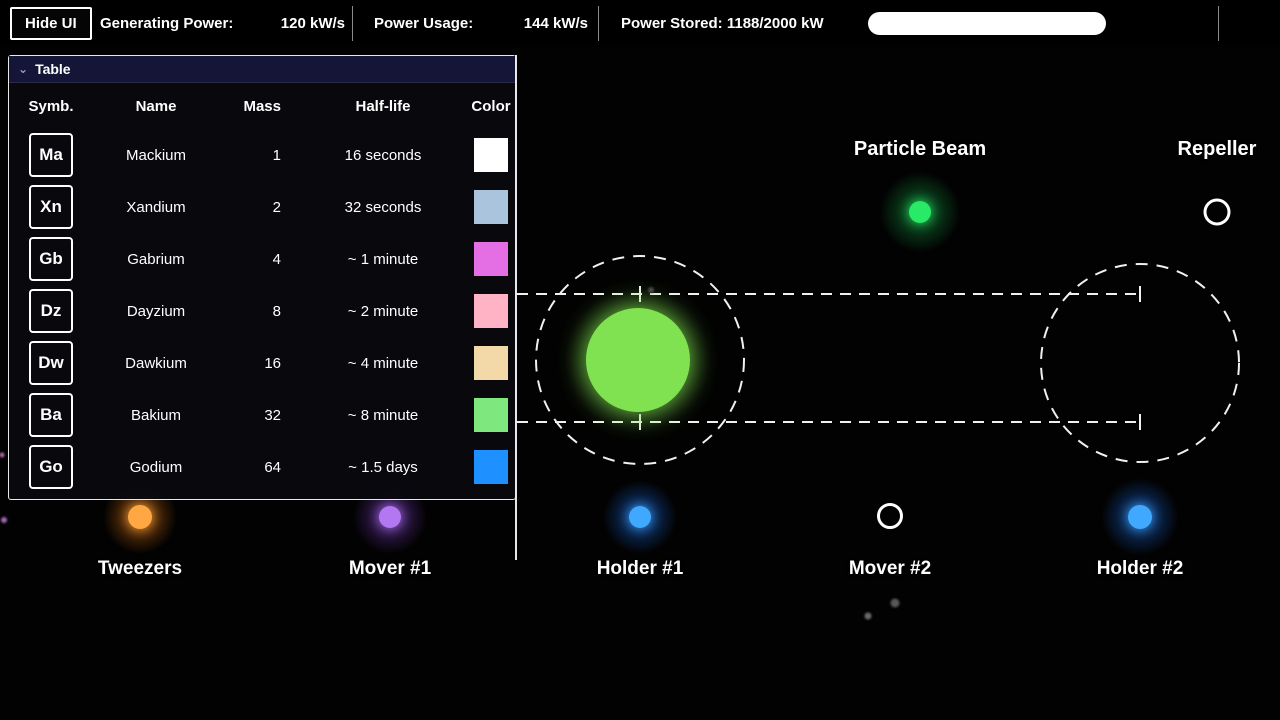 This screenshot has height=720, width=1280. Describe the element at coordinates (156, 311) in the screenshot. I see `element-name: Dayzium` at that location.